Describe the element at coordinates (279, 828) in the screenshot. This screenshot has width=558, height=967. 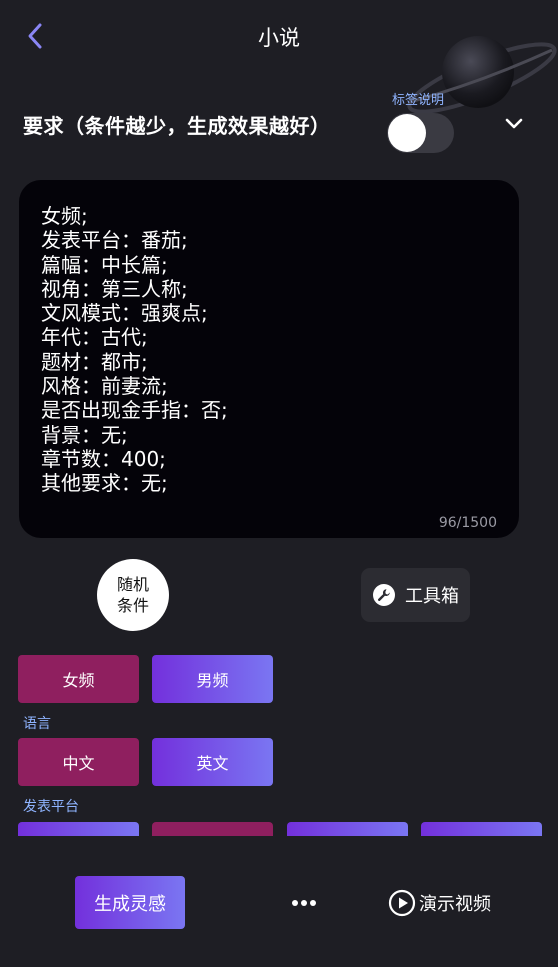
I see `platform-chip-row` at that location.